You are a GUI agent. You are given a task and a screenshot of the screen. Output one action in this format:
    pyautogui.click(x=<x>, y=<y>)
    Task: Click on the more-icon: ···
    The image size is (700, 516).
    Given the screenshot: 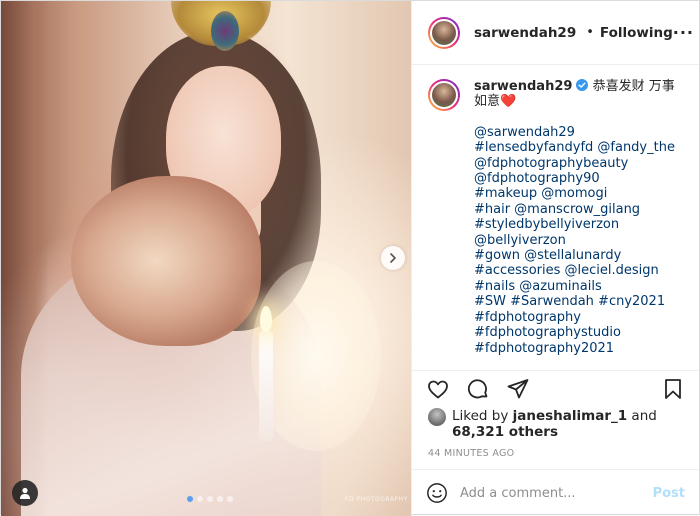 What is the action you would take?
    pyautogui.click(x=683, y=32)
    